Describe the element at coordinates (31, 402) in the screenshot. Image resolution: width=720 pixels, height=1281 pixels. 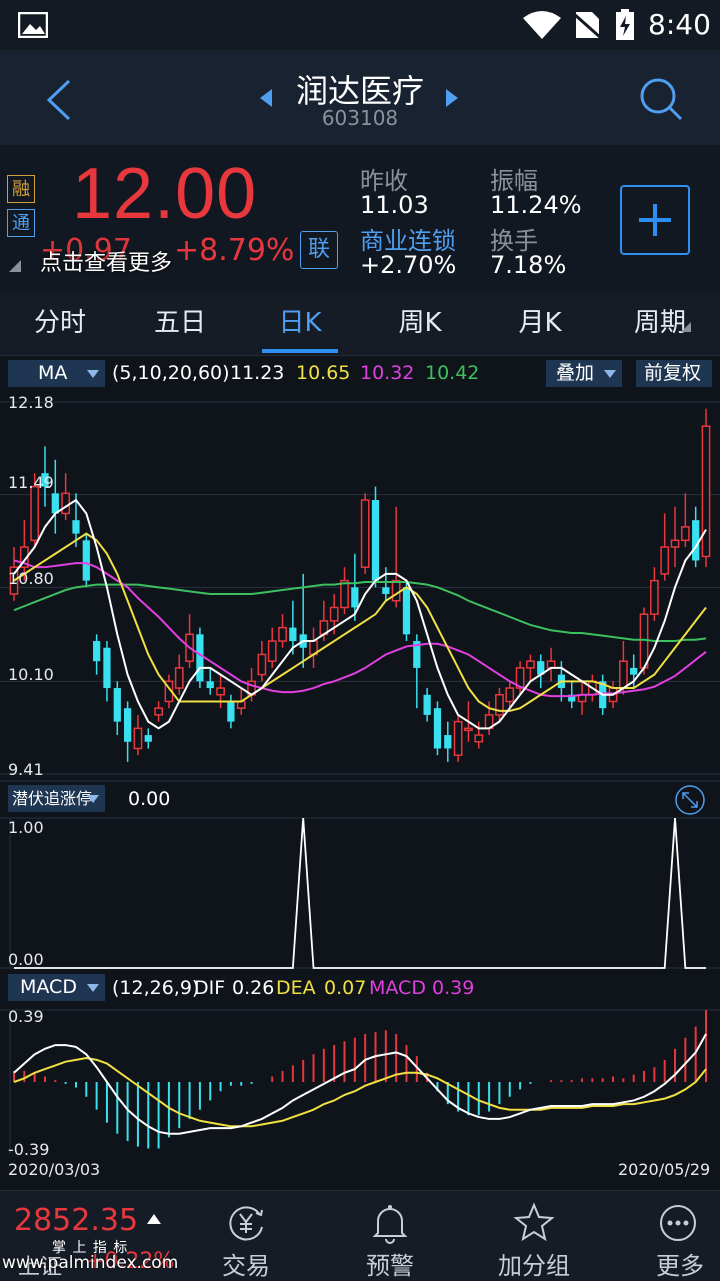
I see `y-label-top: 12.18` at that location.